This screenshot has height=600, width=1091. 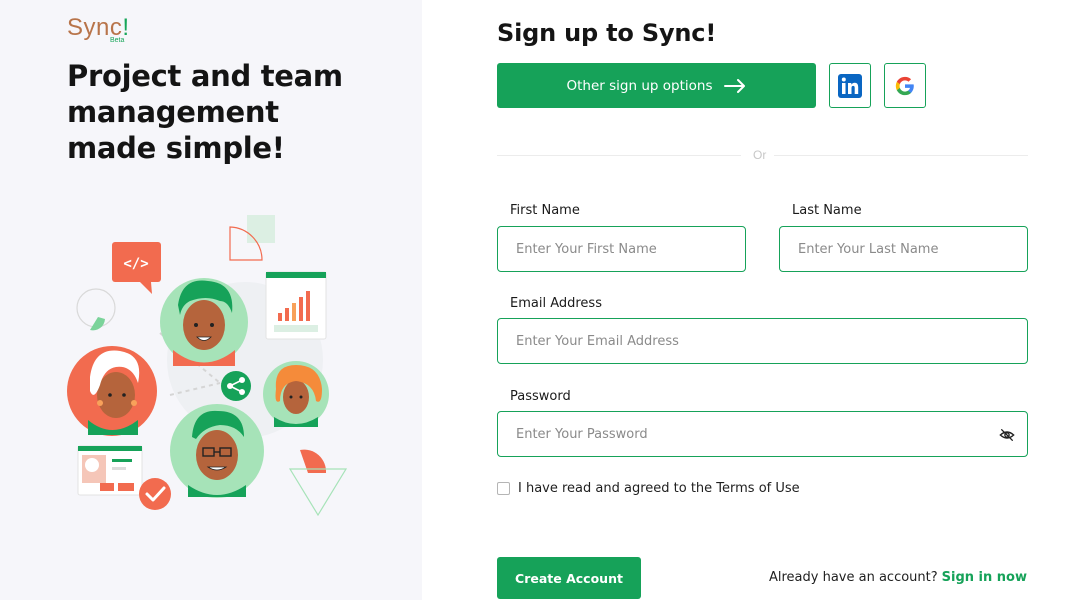 What do you see at coordinates (204, 322) in the screenshot?
I see `avatar-top-person` at bounding box center [204, 322].